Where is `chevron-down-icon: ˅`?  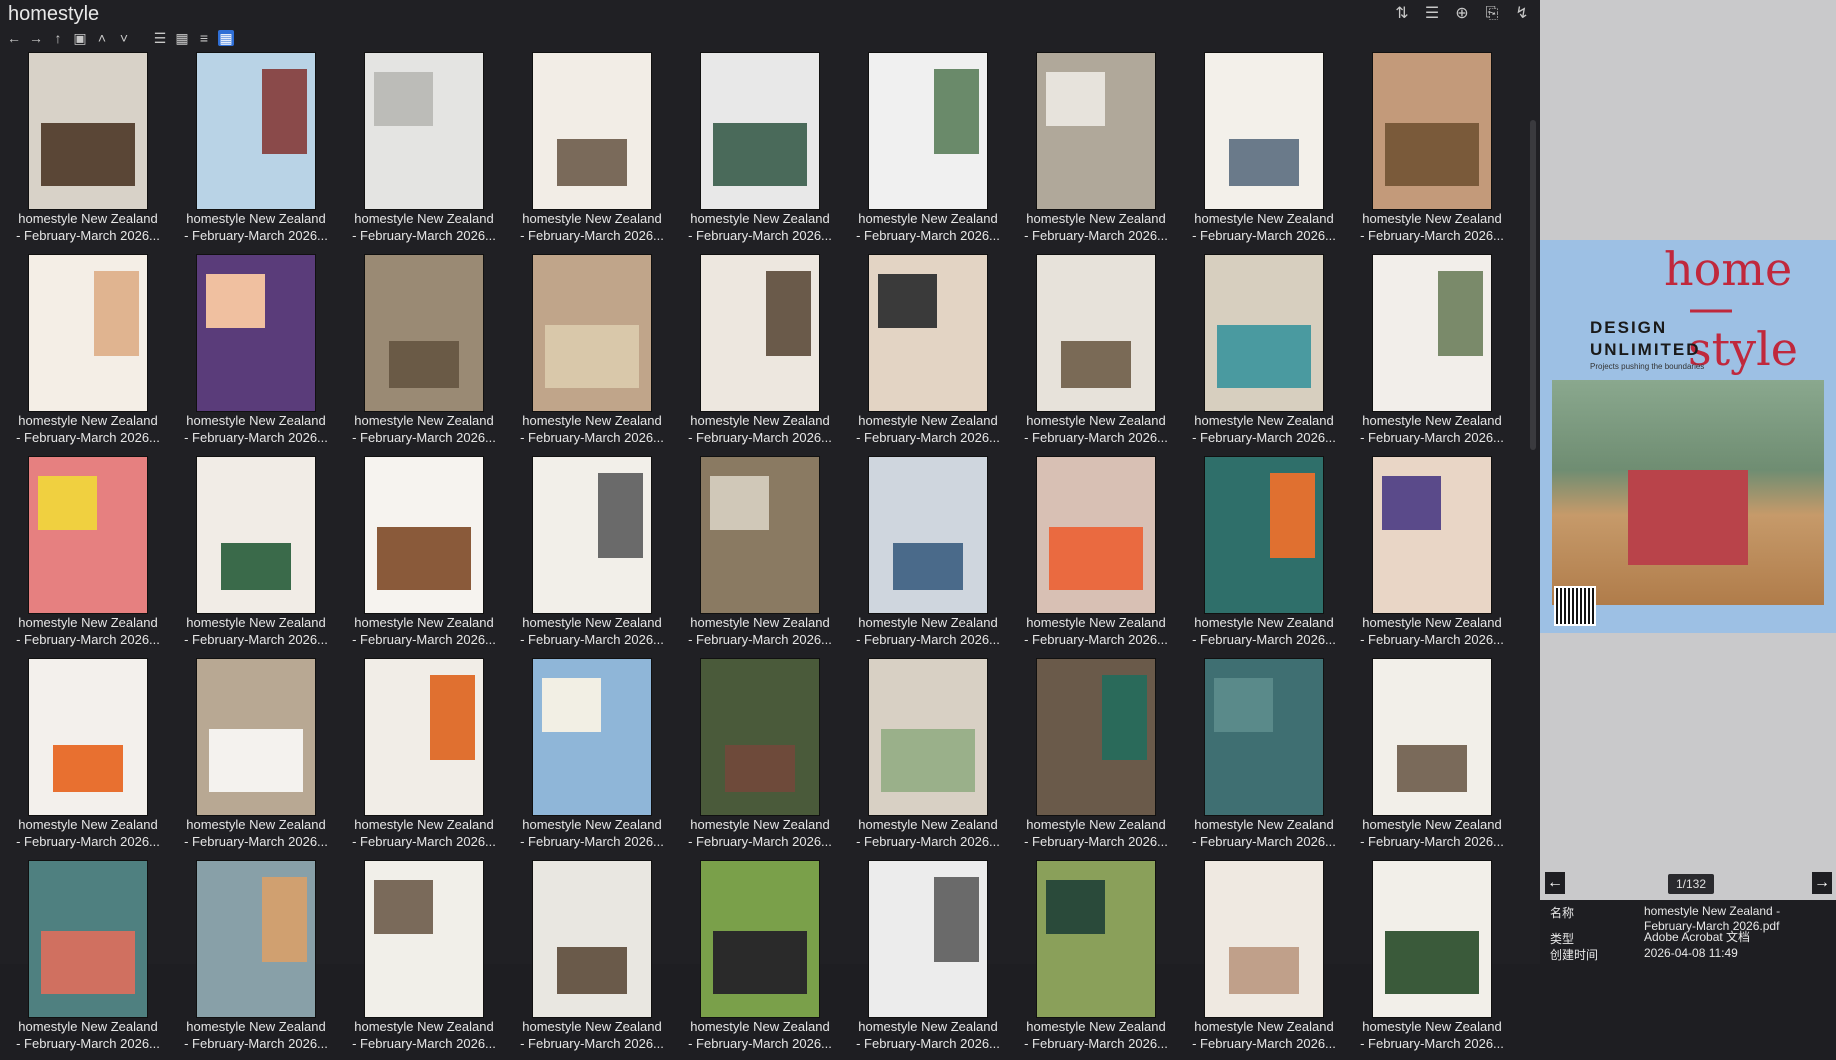 chevron-down-icon: ˅ is located at coordinates (124, 38).